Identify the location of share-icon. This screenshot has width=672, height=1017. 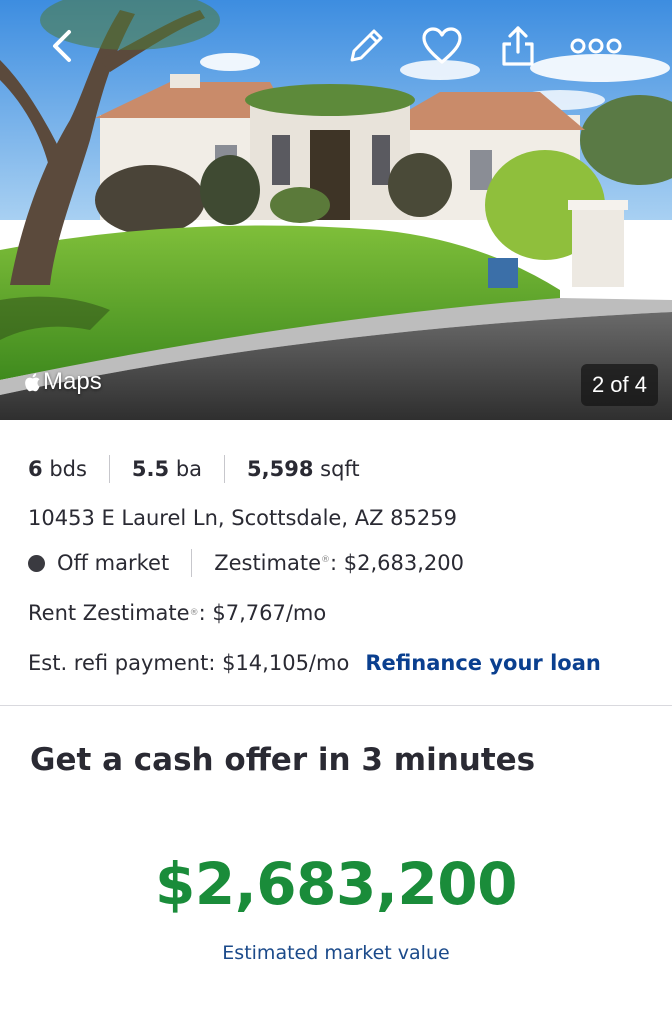
(518, 46).